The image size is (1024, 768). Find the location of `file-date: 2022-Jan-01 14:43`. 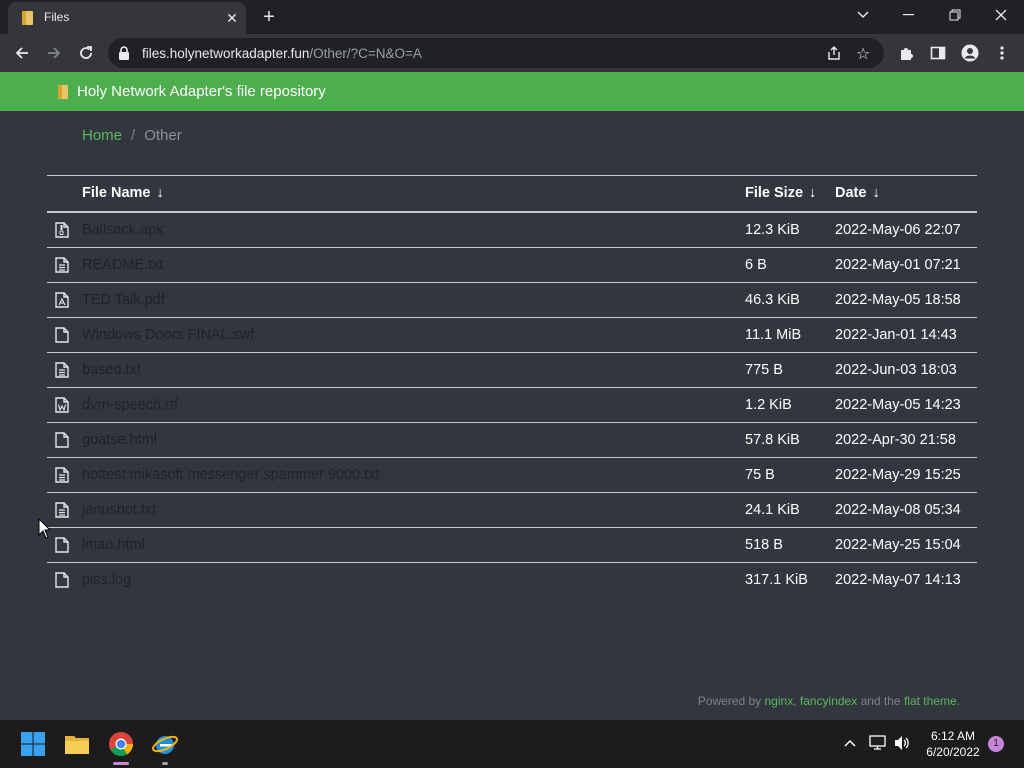

file-date: 2022-Jan-01 14:43 is located at coordinates (896, 335).